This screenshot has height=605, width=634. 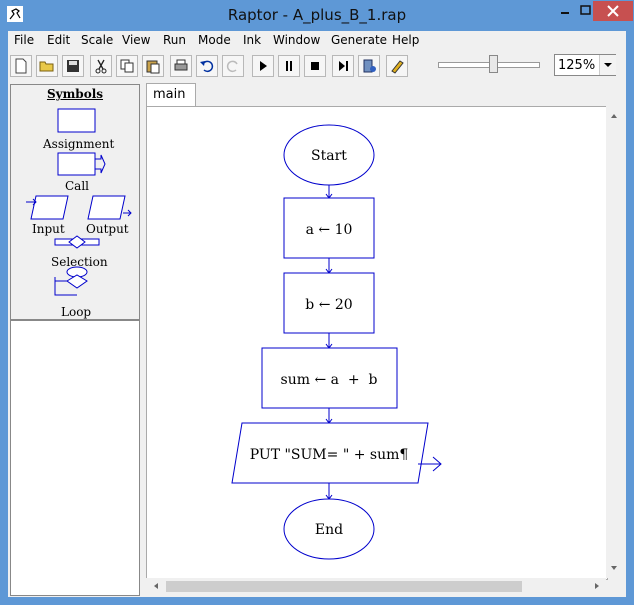 What do you see at coordinates (585, 10) in the screenshot?
I see `maximize-icon` at bounding box center [585, 10].